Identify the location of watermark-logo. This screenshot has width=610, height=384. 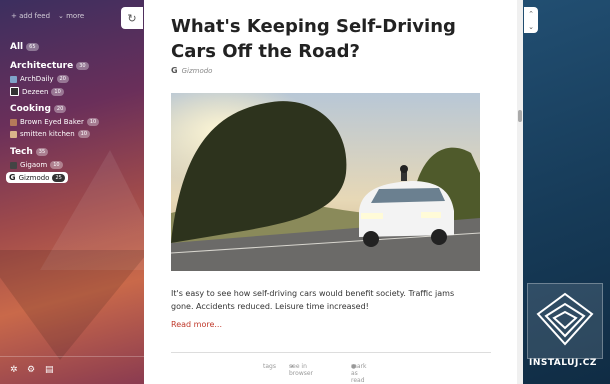
(565, 321).